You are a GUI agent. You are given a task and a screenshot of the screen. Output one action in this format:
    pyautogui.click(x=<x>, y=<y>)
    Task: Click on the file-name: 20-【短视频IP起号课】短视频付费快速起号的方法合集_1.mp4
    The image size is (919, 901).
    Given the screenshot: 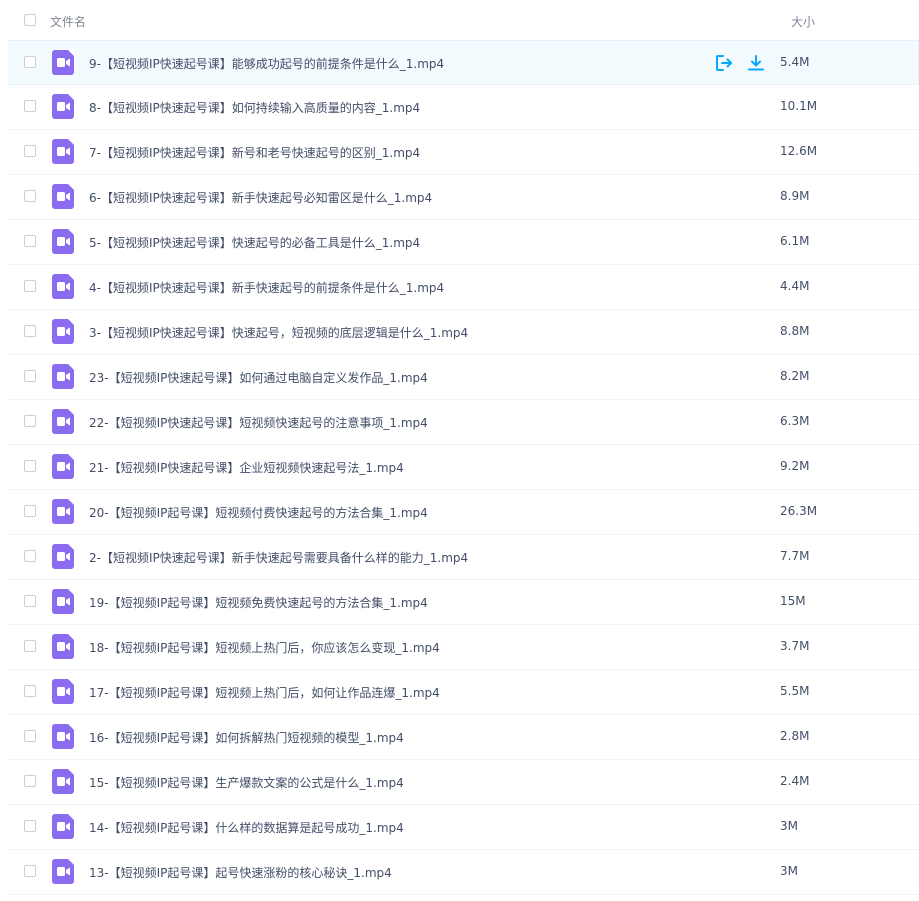 What is the action you would take?
    pyautogui.click(x=258, y=512)
    